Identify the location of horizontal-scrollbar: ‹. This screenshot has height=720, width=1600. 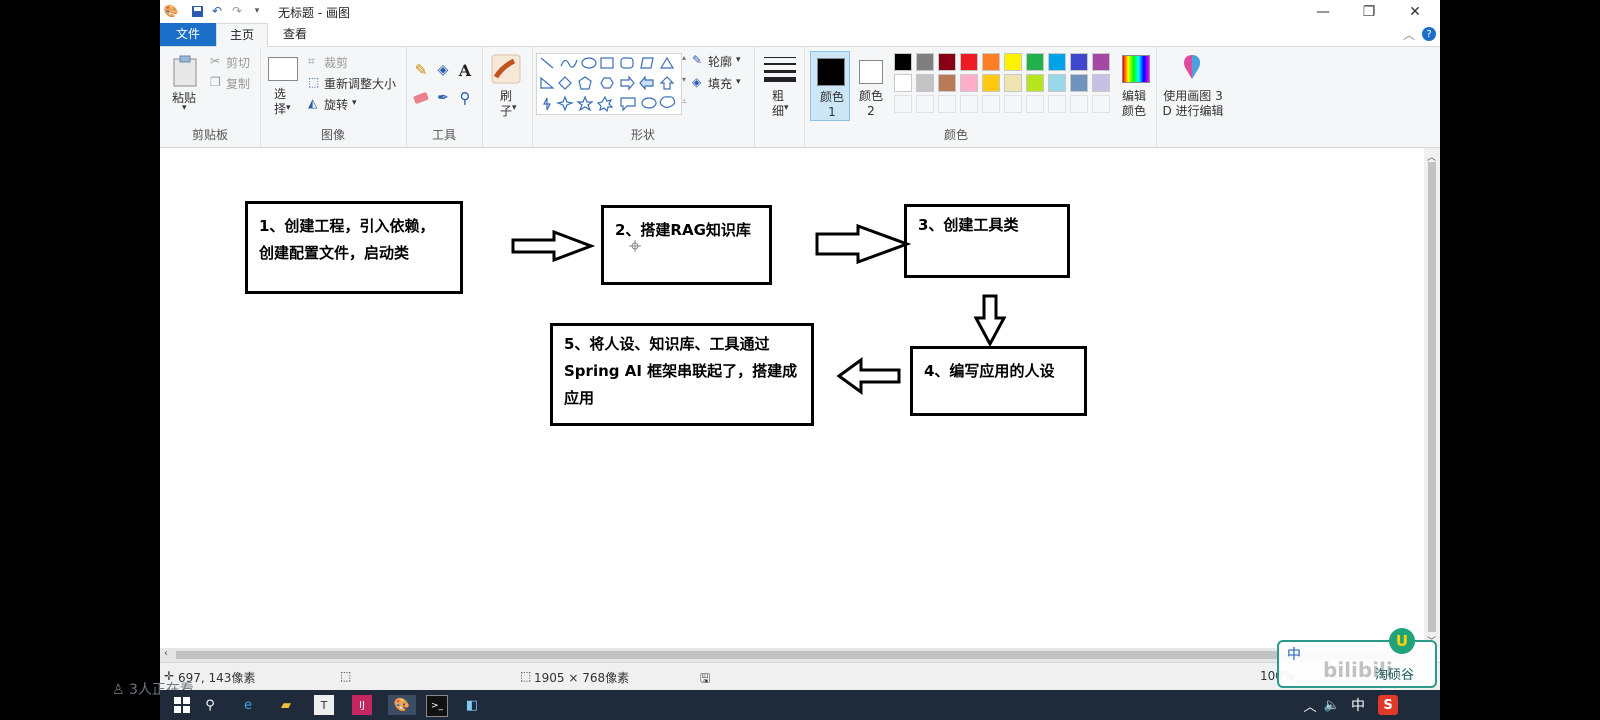
(792, 655).